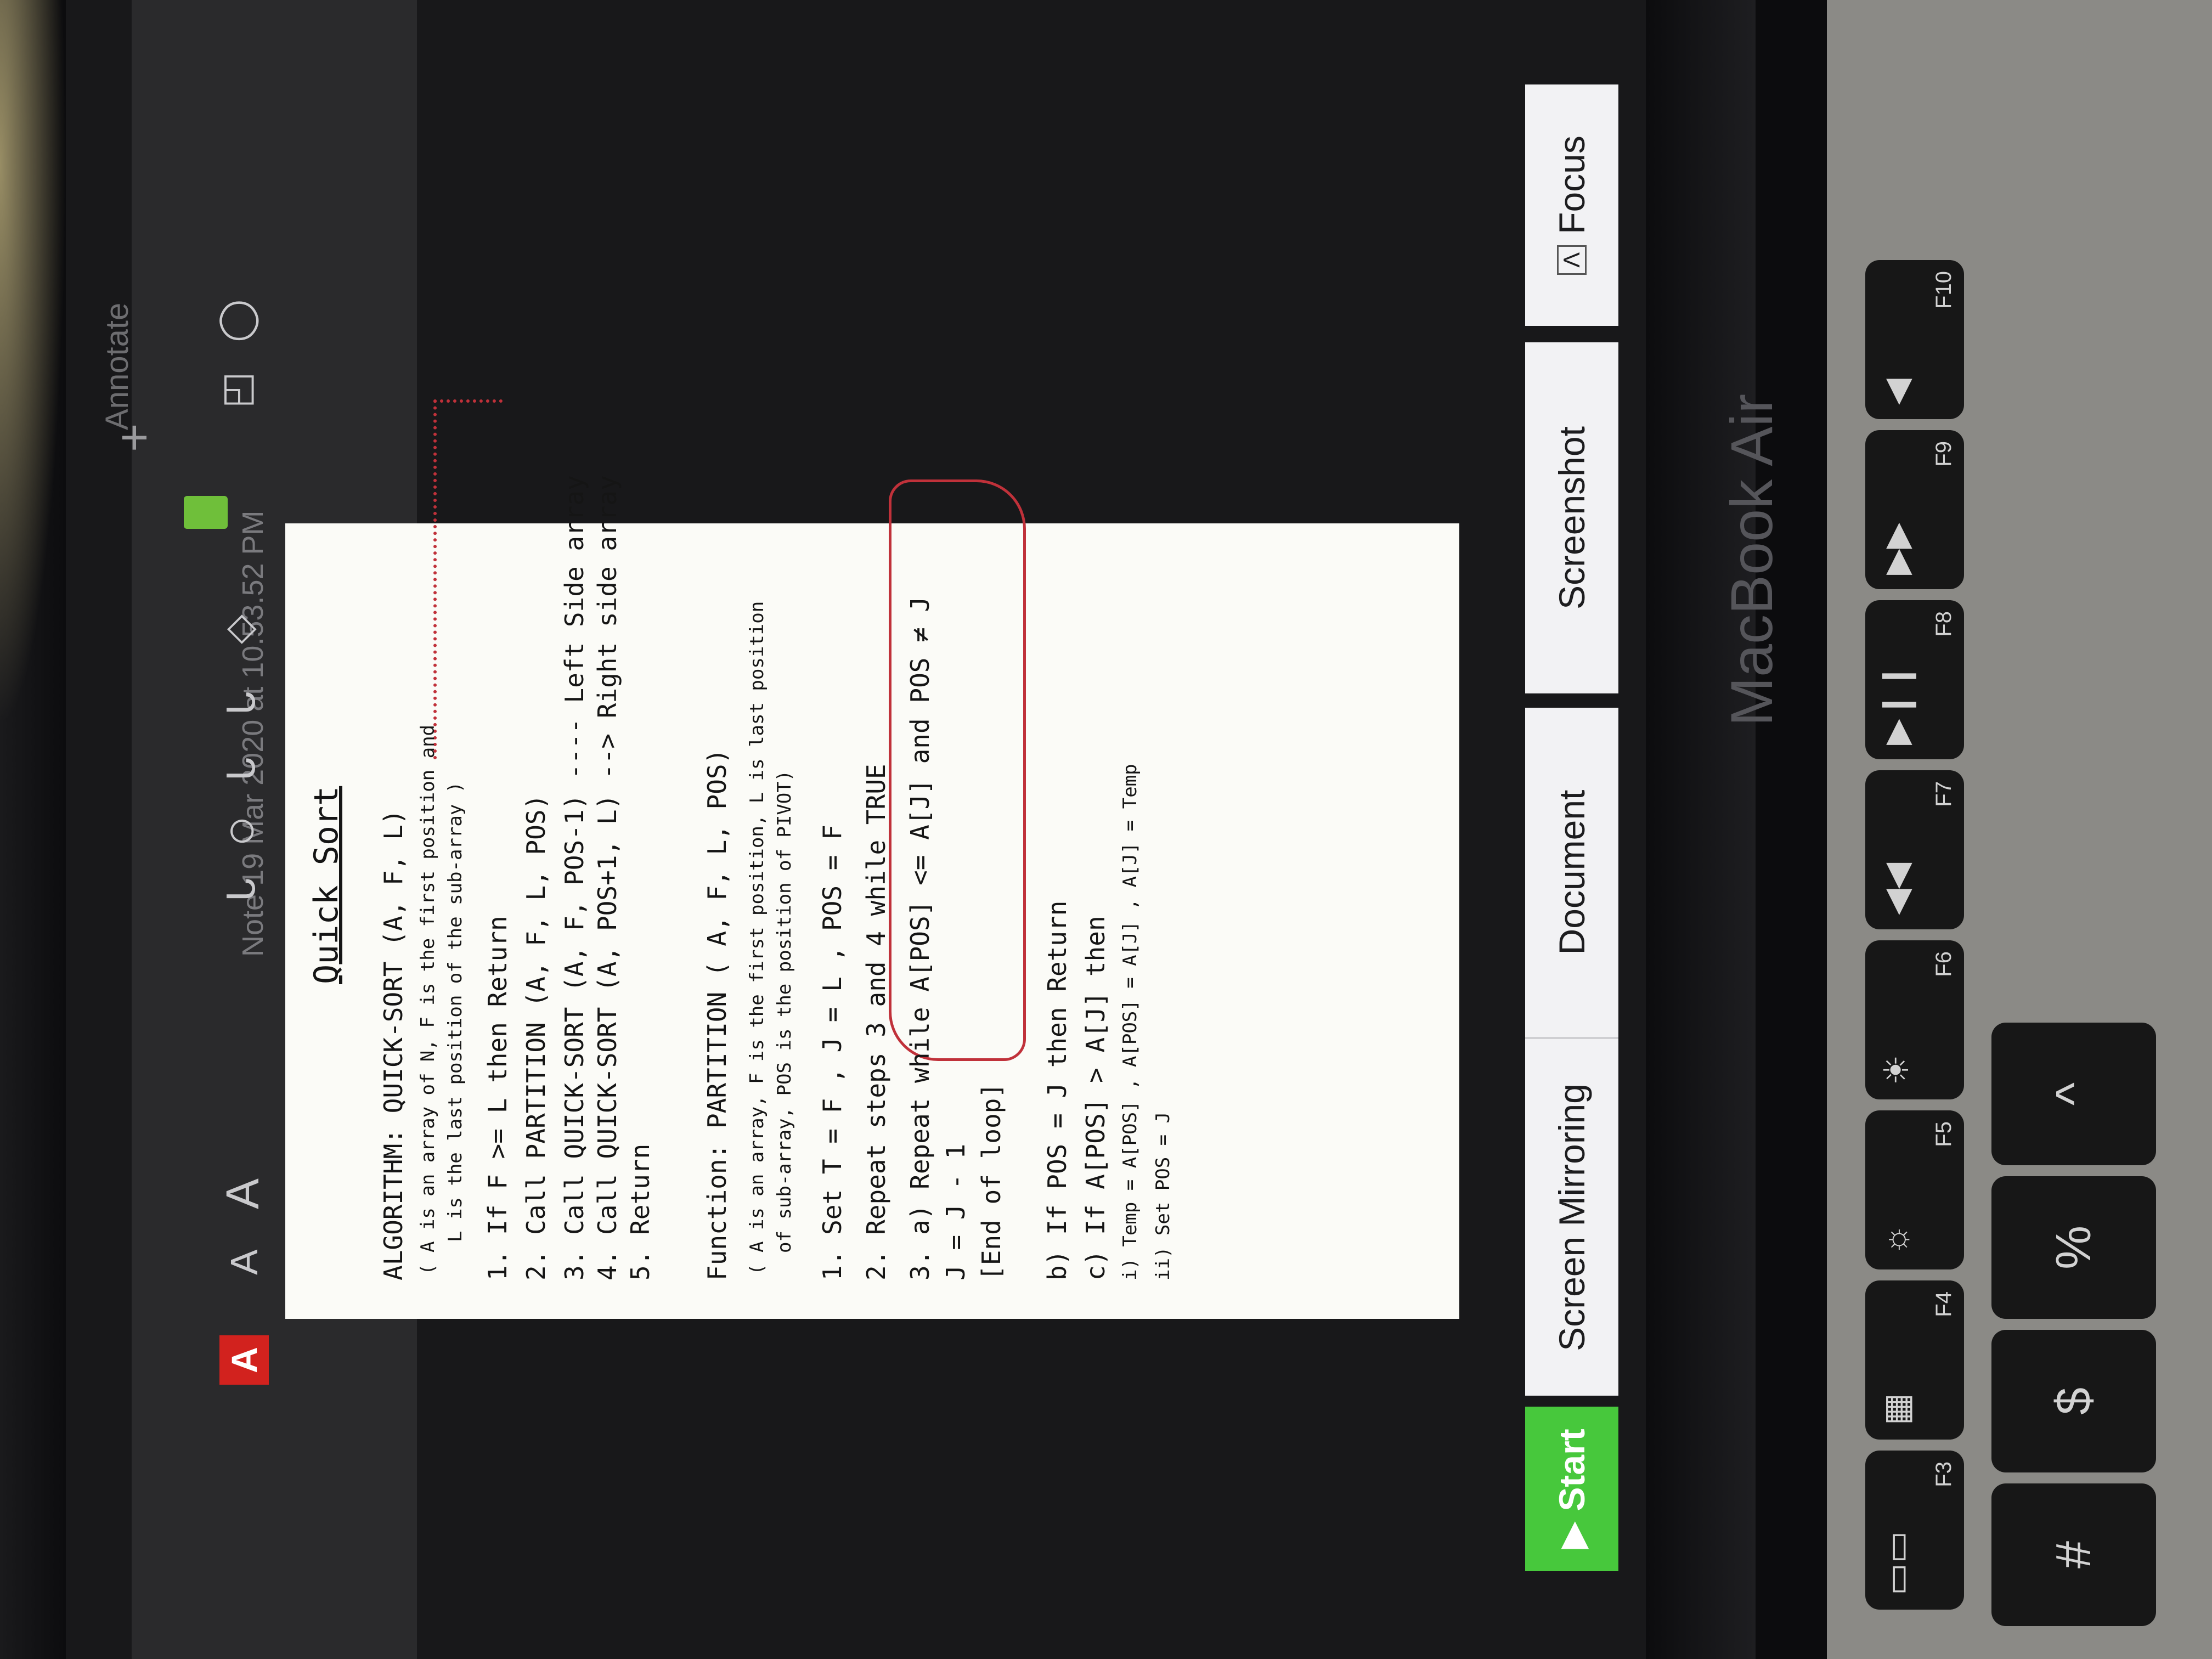 Image resolution: width=2212 pixels, height=1659 pixels. What do you see at coordinates (1897, 703) in the screenshot?
I see `play-pause-icon: ▶❙❙` at bounding box center [1897, 703].